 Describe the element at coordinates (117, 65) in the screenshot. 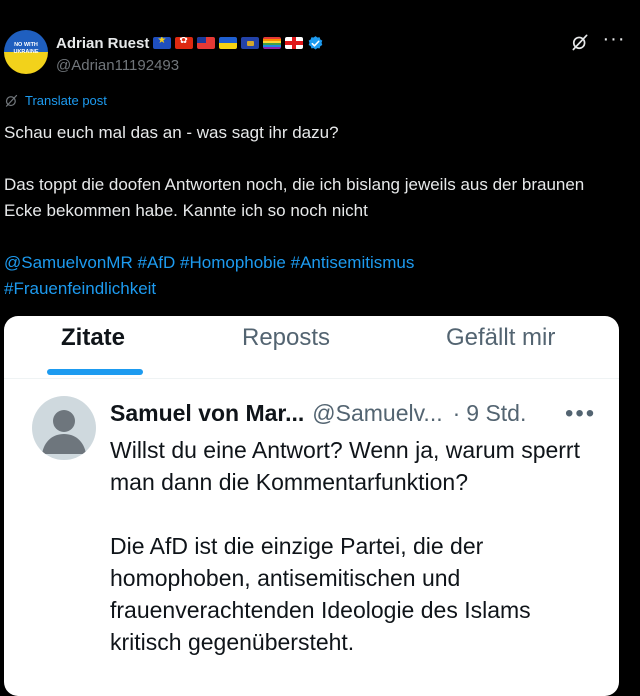

I see `author-handle: @Adrian11192493` at that location.